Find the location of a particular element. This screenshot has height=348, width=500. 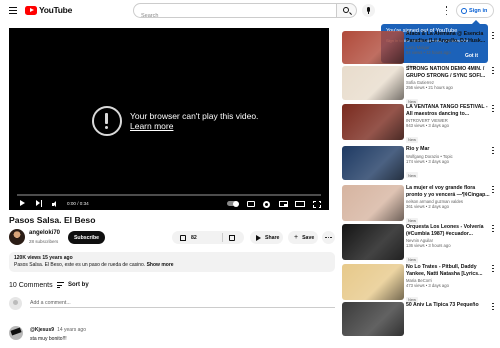

user-icon is located at coordinates (464, 10).